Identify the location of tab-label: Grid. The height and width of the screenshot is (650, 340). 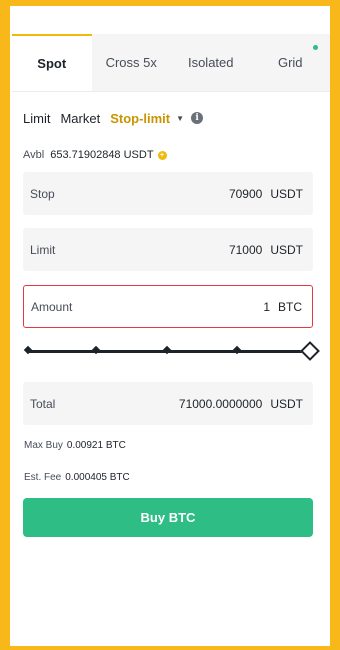
(290, 62).